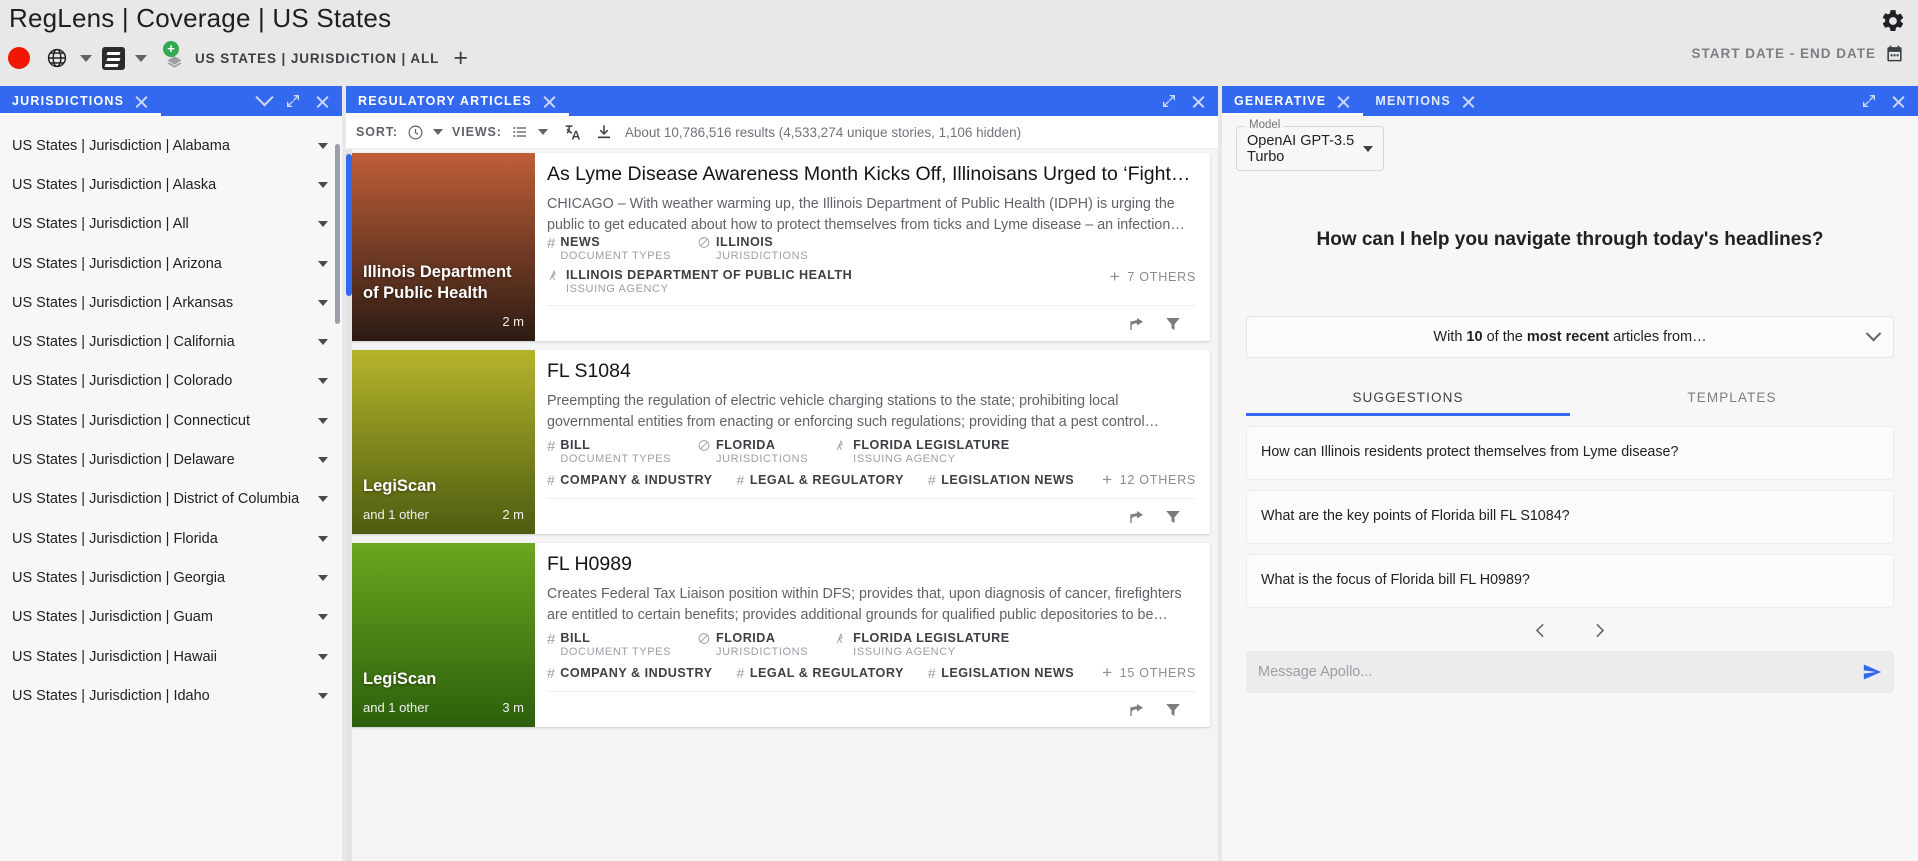  Describe the element at coordinates (442, 442) in the screenshot. I see `article-thumbnail: LegiScan and 1 other 2 m` at that location.